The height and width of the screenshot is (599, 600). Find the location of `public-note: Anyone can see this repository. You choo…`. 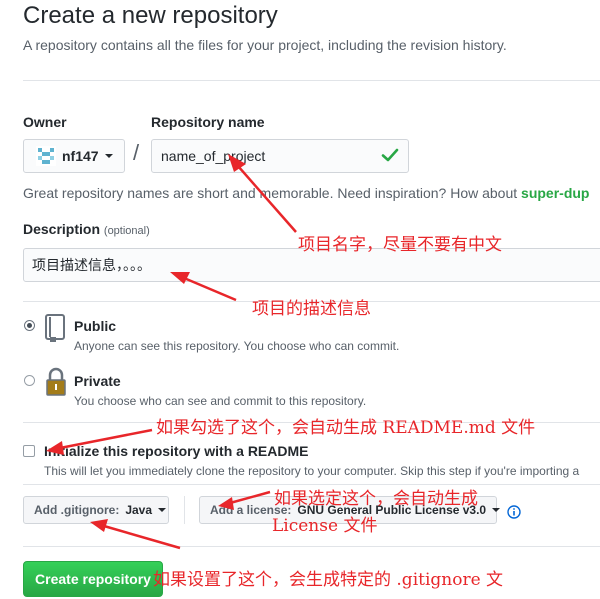

public-note: Anyone can see this repository. You choo… is located at coordinates (237, 346).